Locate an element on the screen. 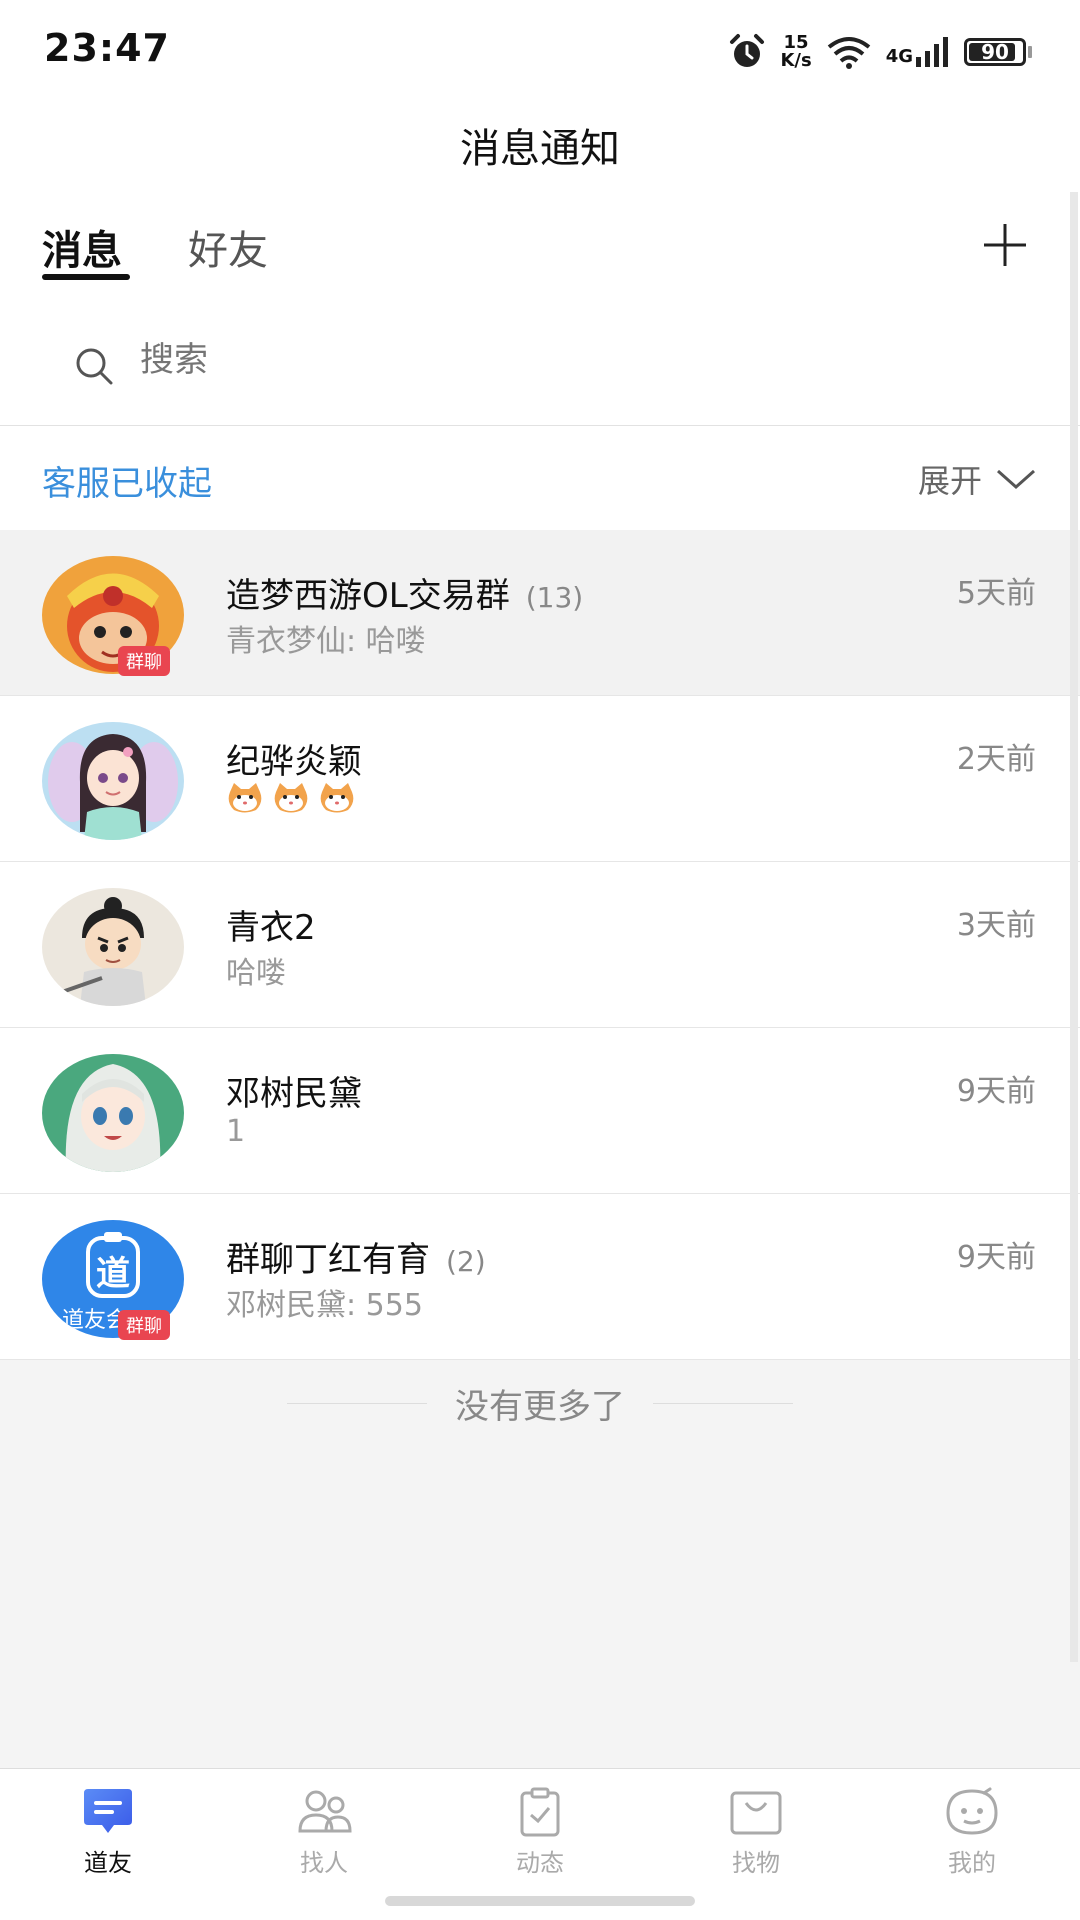 The width and height of the screenshot is (1080, 1920). chat-name: 造梦西游OL交易群 (13) is located at coordinates (405, 596).